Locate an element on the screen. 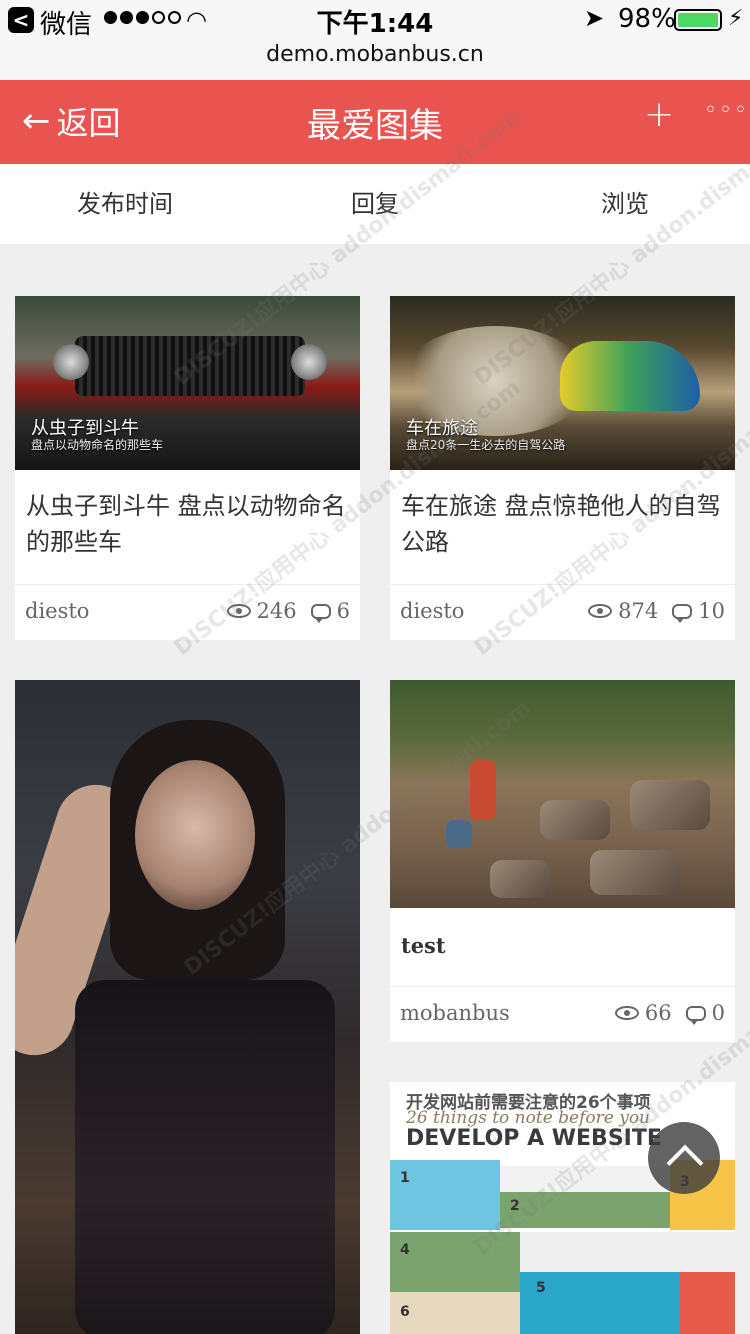 This screenshot has width=750, height=1334. battery-icon is located at coordinates (698, 20).